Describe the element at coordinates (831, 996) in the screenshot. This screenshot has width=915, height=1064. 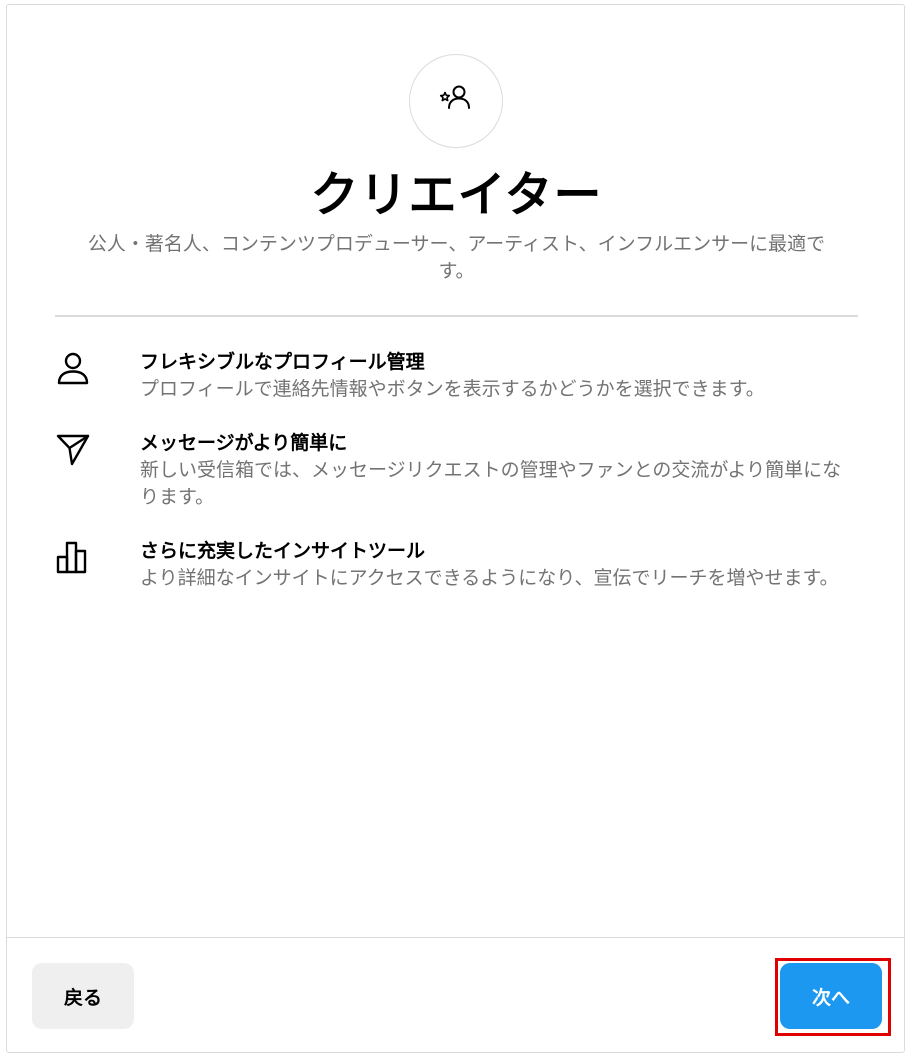
I see `next-button: 次へ` at that location.